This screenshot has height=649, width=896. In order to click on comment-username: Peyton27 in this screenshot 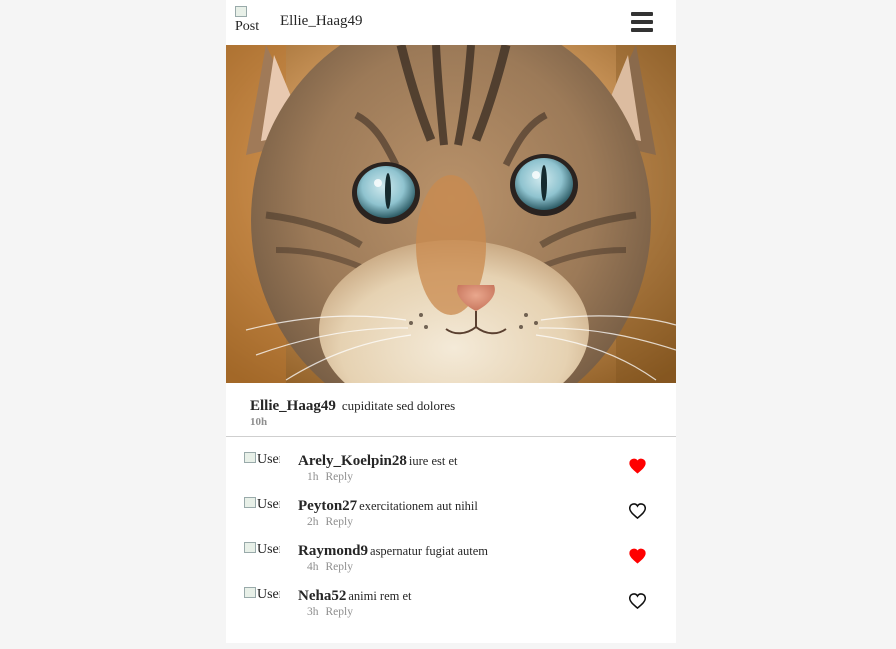, I will do `click(327, 506)`.